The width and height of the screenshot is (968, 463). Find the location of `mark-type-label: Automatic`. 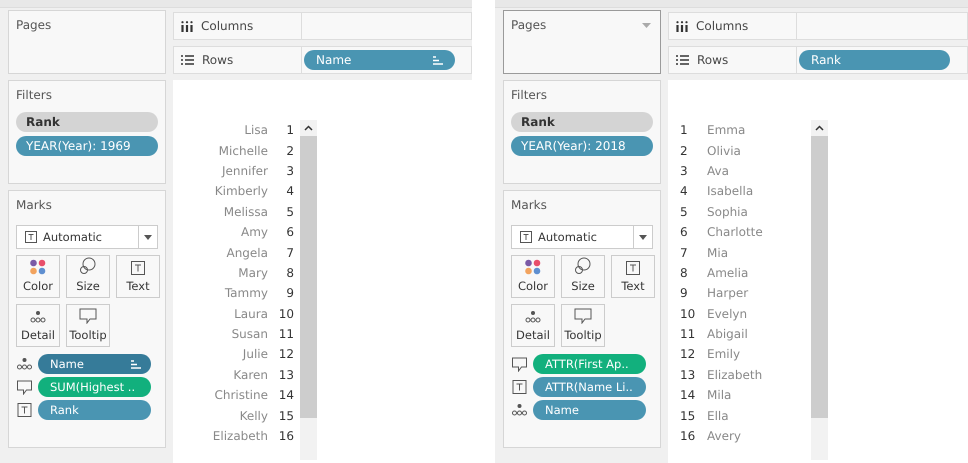

mark-type-label: Automatic is located at coordinates (73, 237).